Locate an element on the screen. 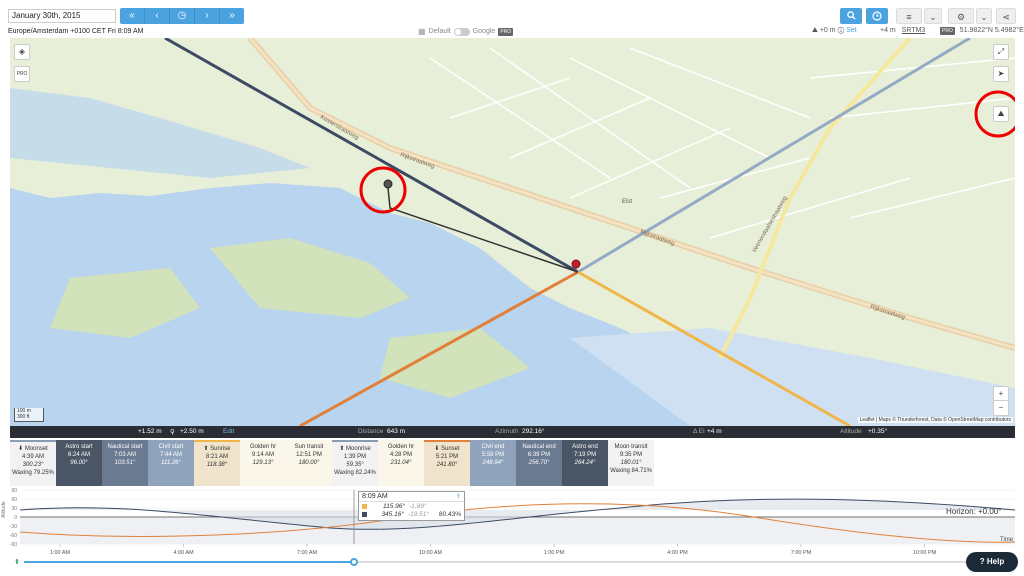  edit-link: Edit is located at coordinates (228, 431).